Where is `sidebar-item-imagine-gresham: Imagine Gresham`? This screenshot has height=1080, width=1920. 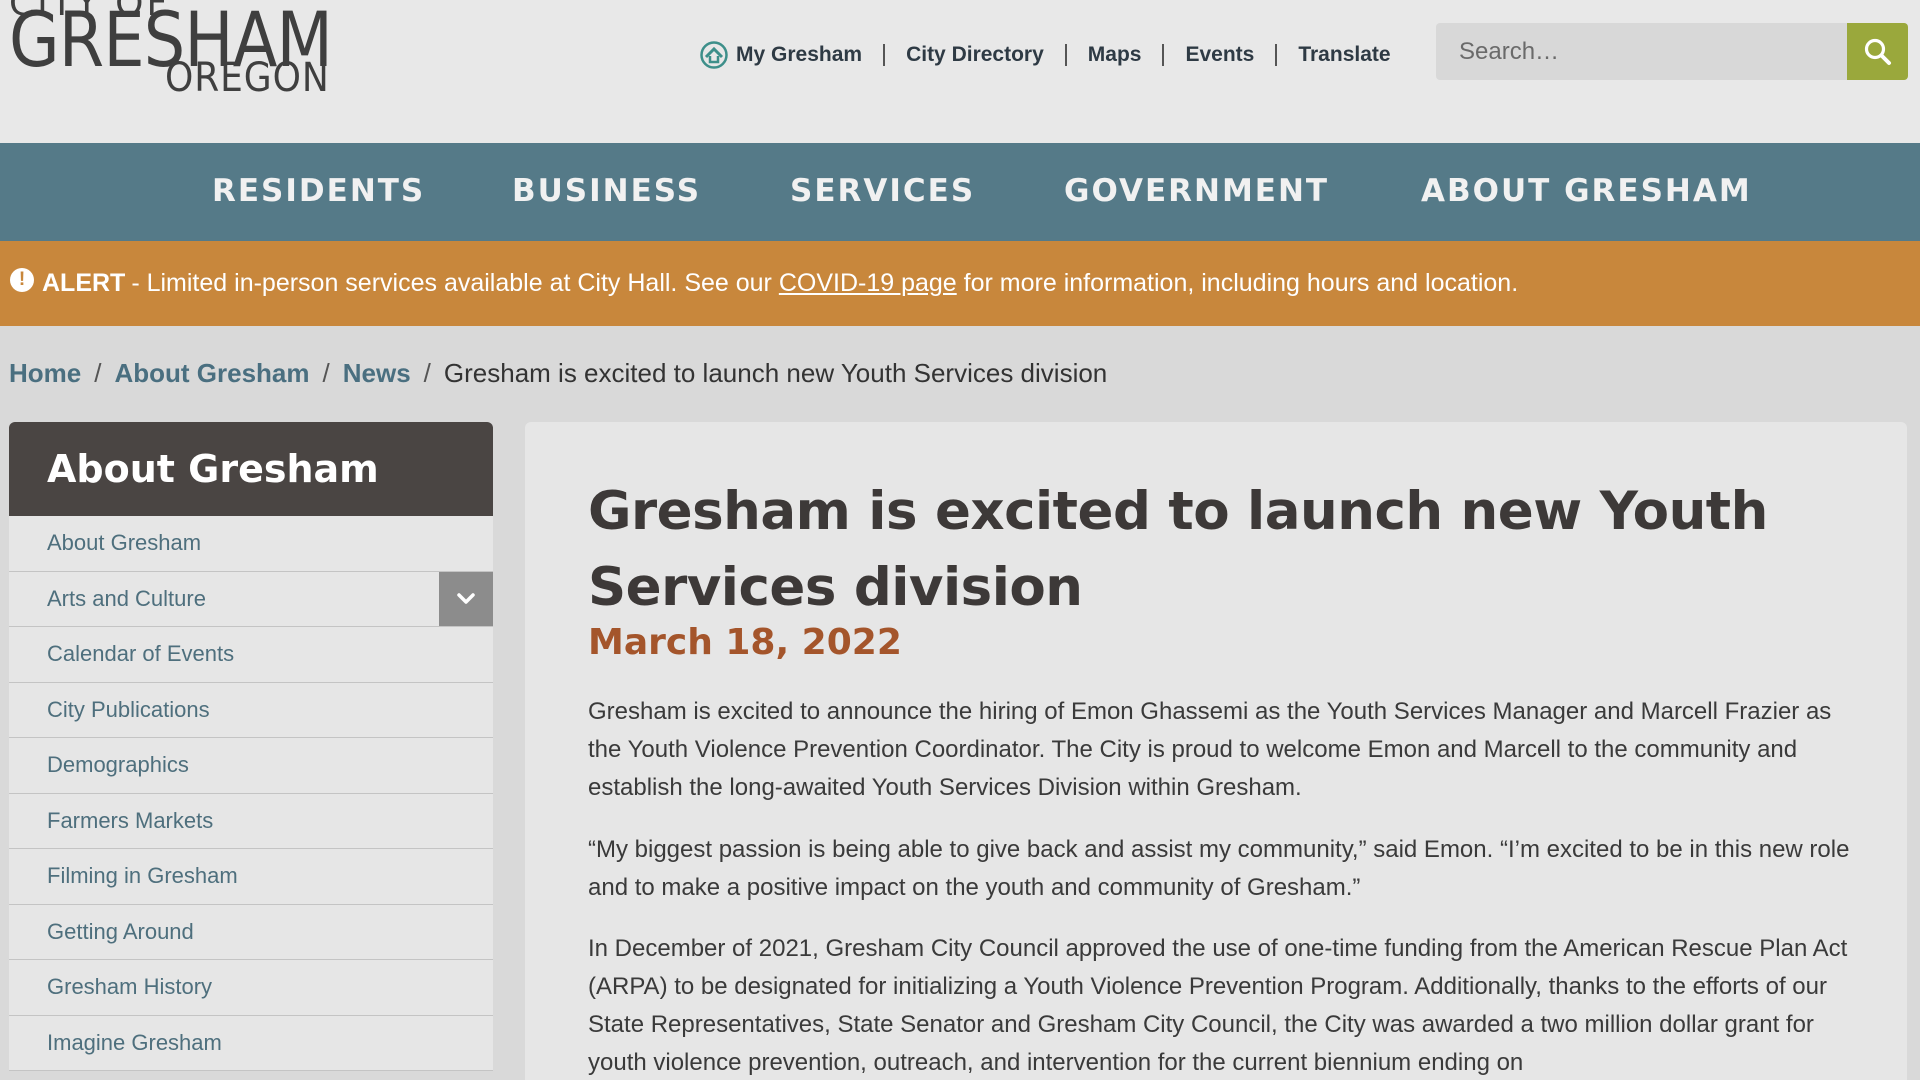 sidebar-item-imagine-gresham: Imagine Gresham is located at coordinates (251, 1043).